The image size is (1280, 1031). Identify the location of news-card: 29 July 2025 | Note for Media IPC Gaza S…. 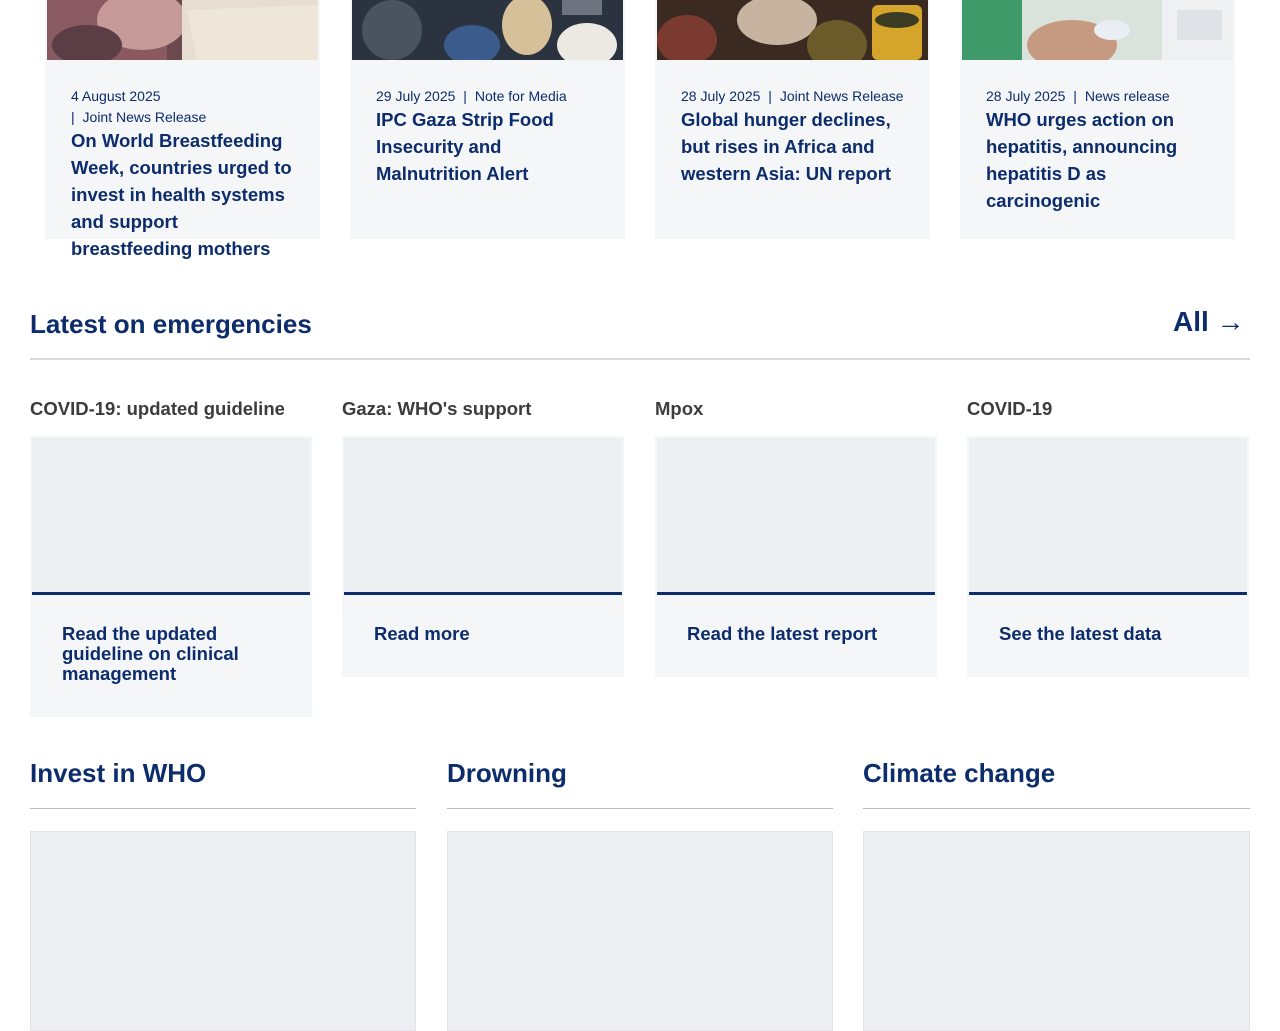
(487, 119).